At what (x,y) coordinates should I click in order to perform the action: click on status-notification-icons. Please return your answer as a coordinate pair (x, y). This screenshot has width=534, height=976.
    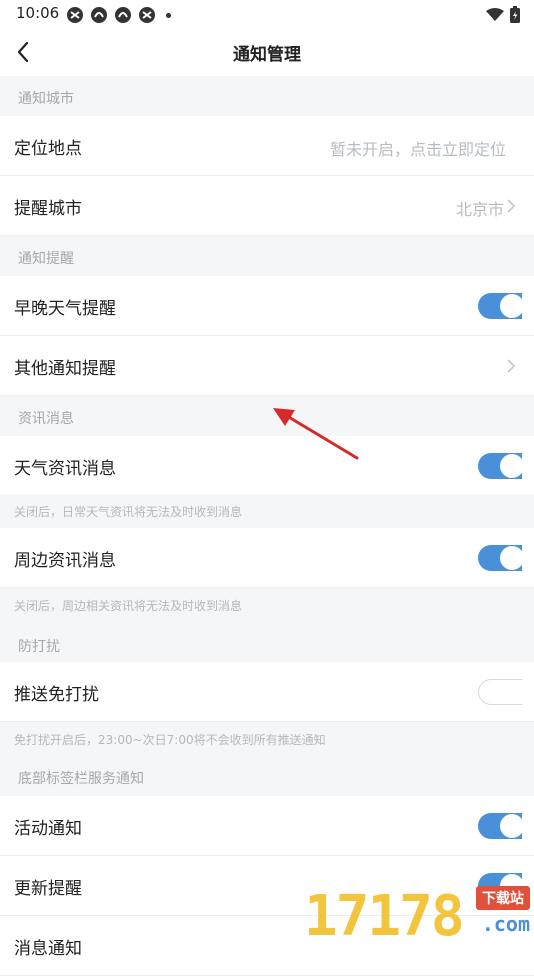
    Looking at the image, I should click on (118, 15).